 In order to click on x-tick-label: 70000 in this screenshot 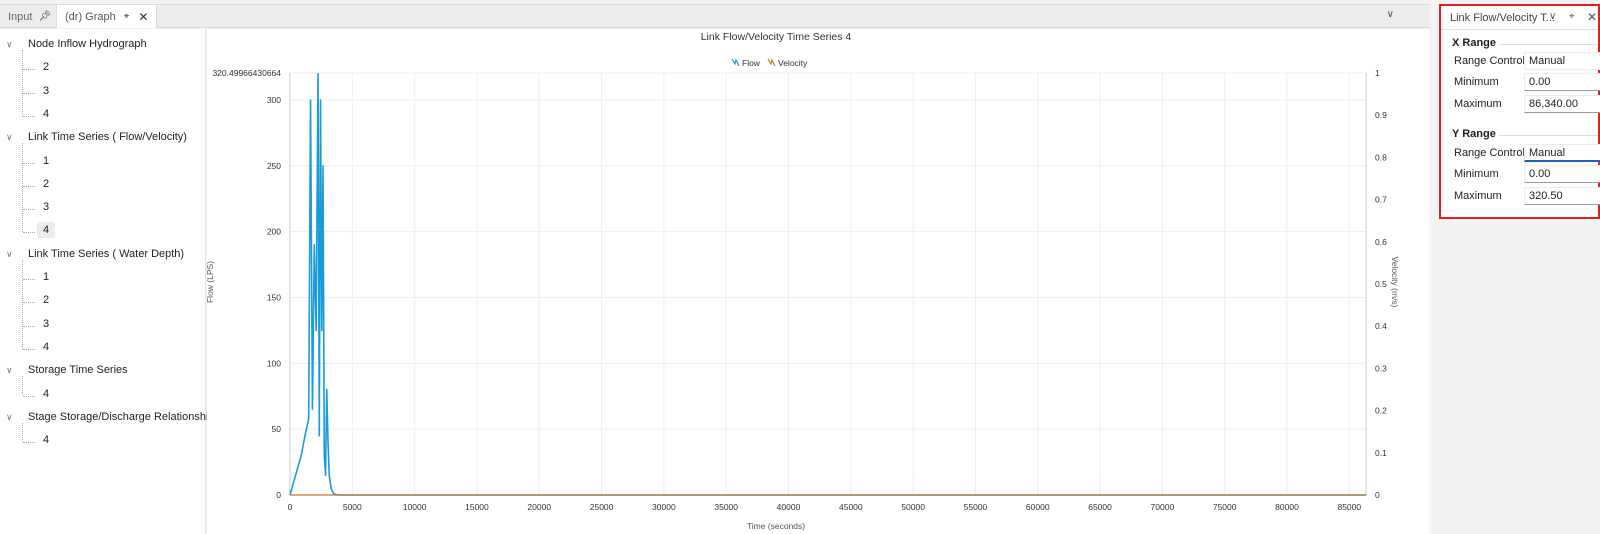, I will do `click(1163, 507)`.